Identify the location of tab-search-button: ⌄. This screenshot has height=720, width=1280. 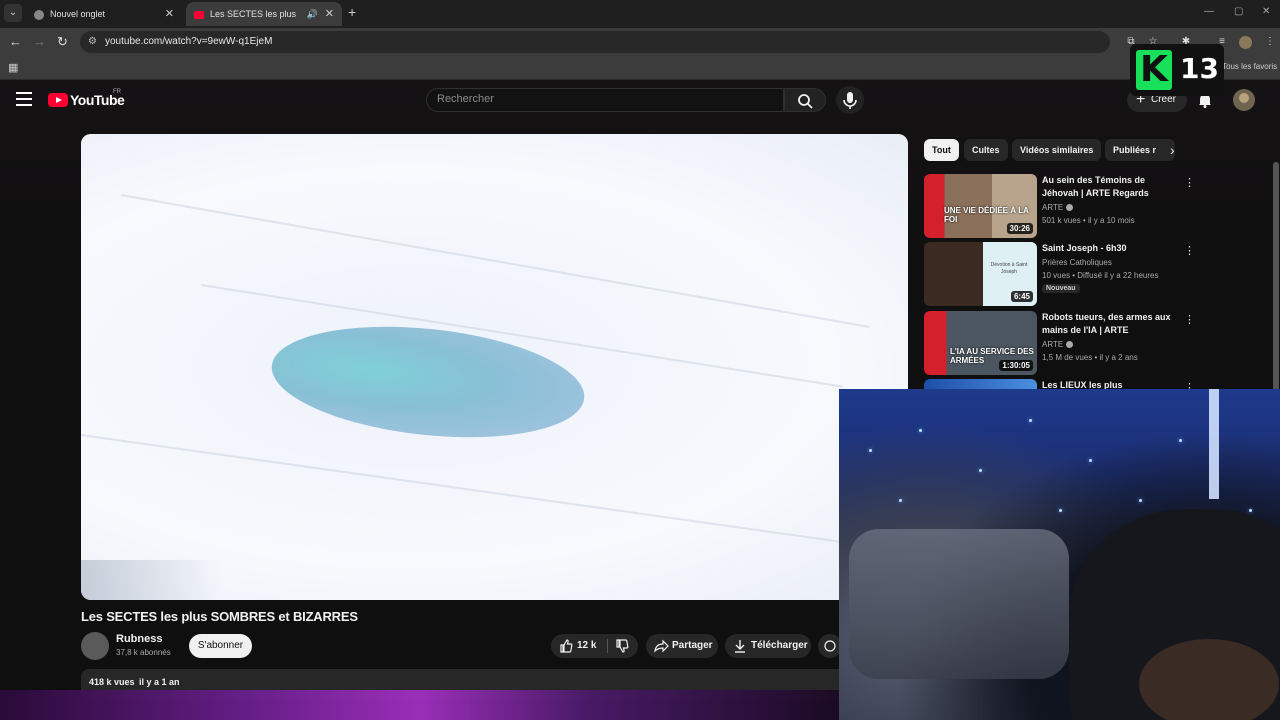
(13, 13).